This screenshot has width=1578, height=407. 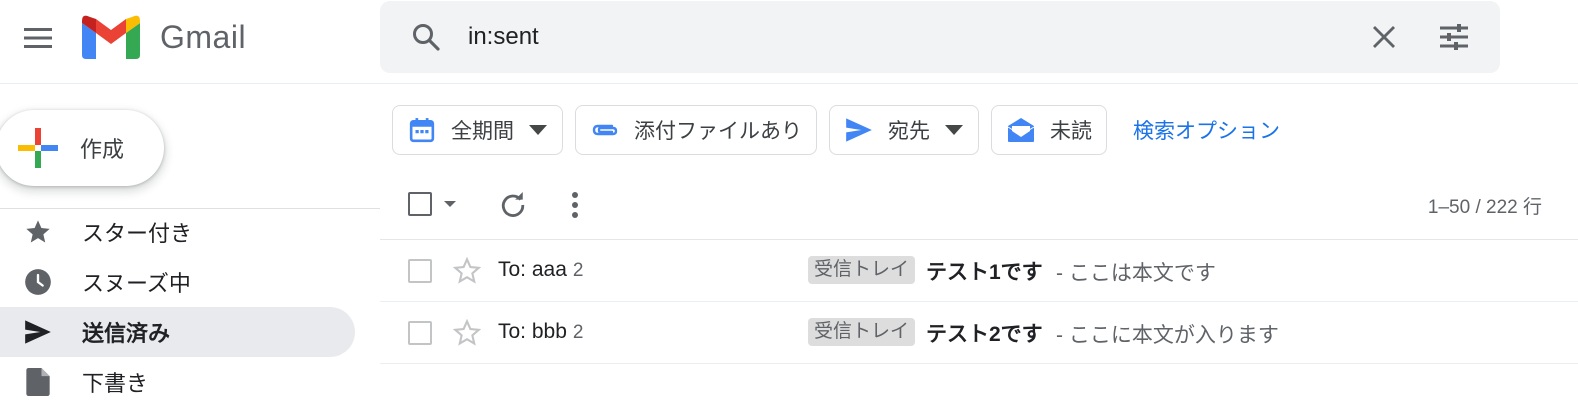 I want to click on row-recipient: To: aaa 2, so click(x=540, y=270).